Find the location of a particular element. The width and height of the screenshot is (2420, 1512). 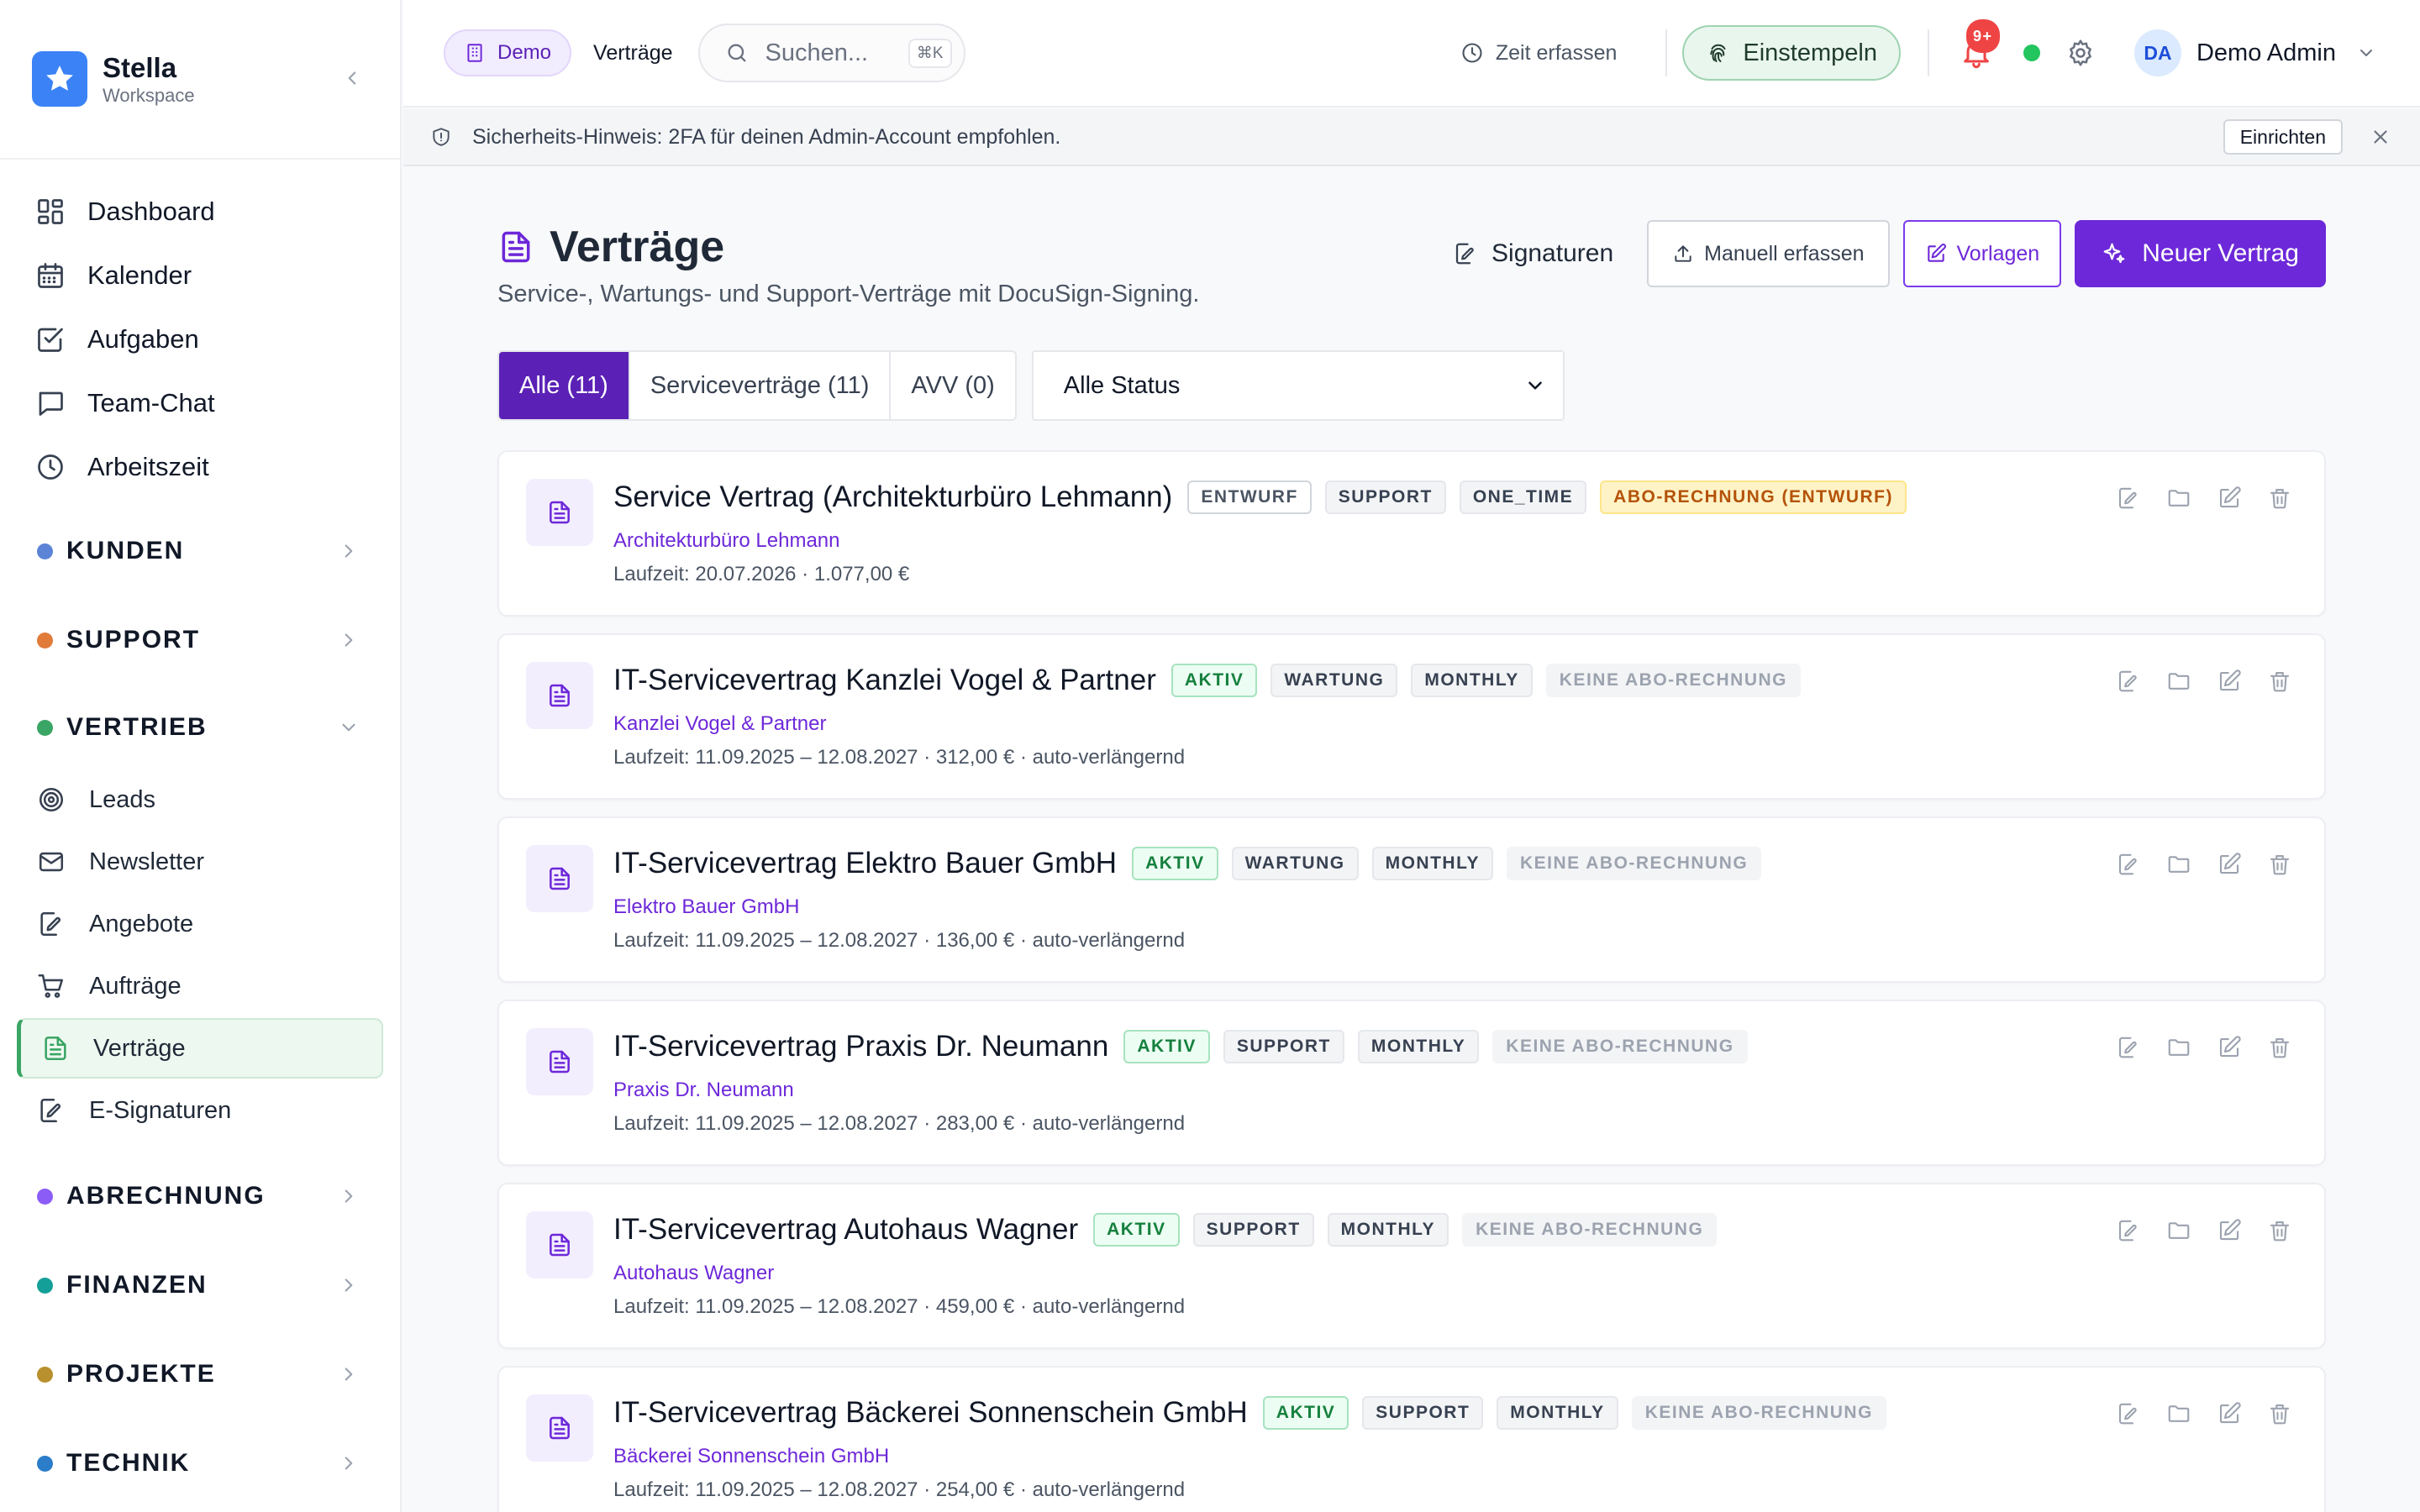

signatures-button: Signaturen is located at coordinates (1533, 253).